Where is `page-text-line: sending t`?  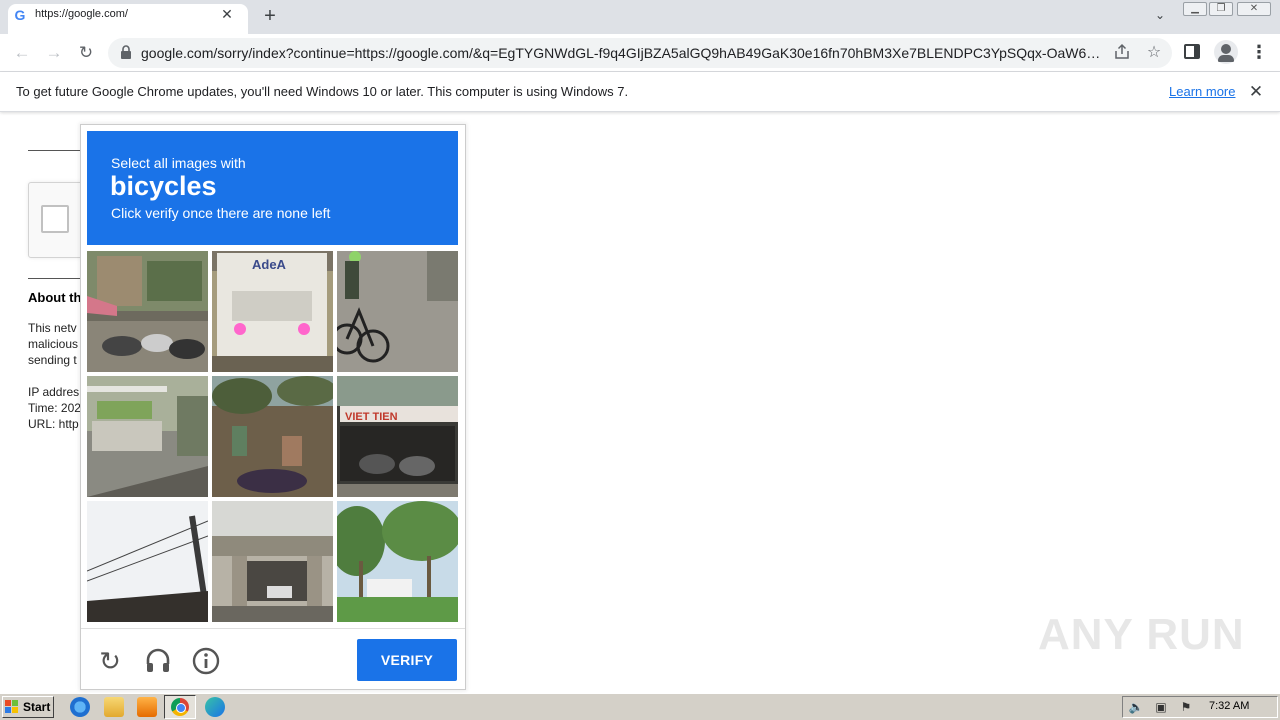
page-text-line: sending t is located at coordinates (52, 360).